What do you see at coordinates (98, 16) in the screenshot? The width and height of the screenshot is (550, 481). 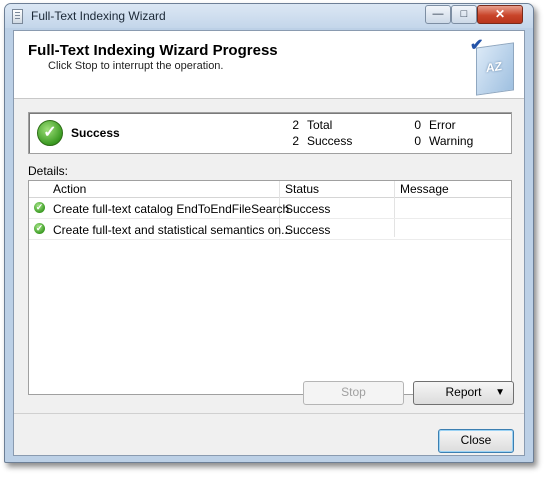 I see `window-title: Full-Text Indexing Wizard` at bounding box center [98, 16].